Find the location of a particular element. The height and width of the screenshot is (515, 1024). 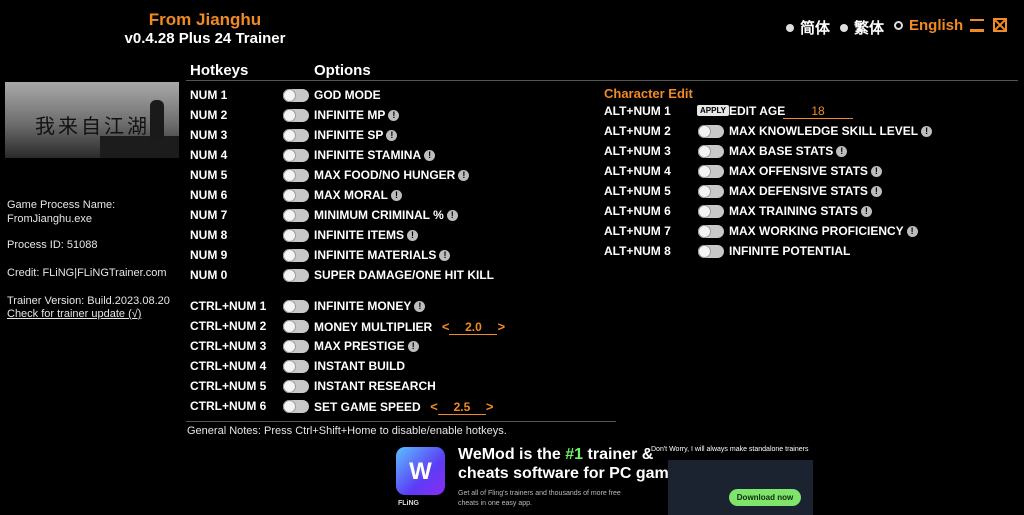

option-row: SUPER DAMAGE/ONE HIT KILL is located at coordinates (404, 275).